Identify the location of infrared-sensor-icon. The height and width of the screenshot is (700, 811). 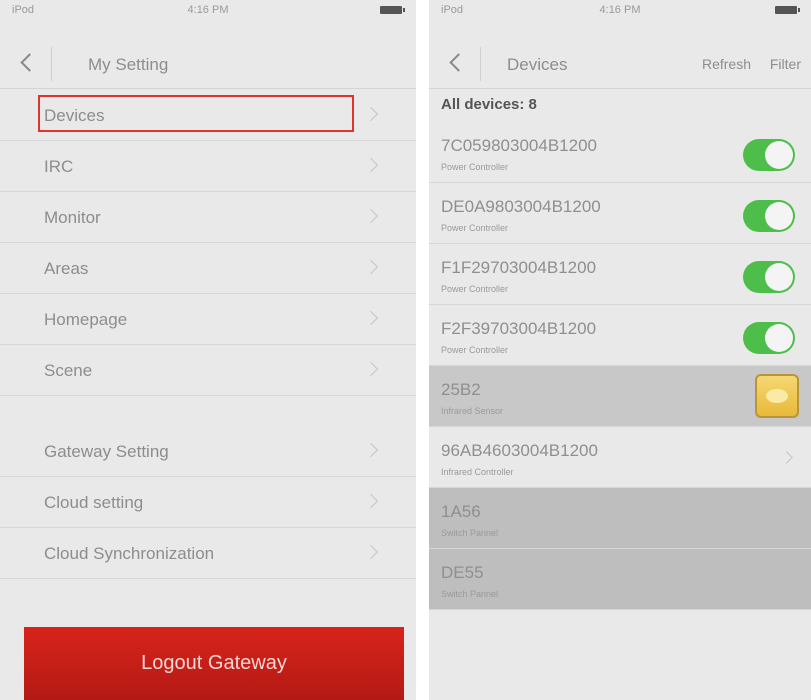
(777, 396).